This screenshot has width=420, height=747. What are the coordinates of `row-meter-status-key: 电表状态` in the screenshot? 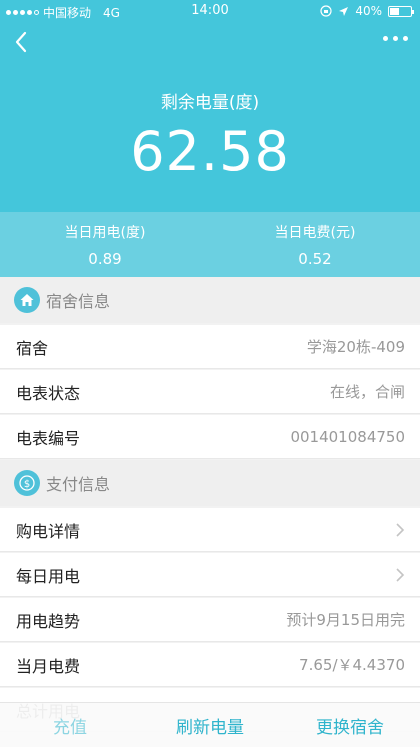 It's located at (48, 393).